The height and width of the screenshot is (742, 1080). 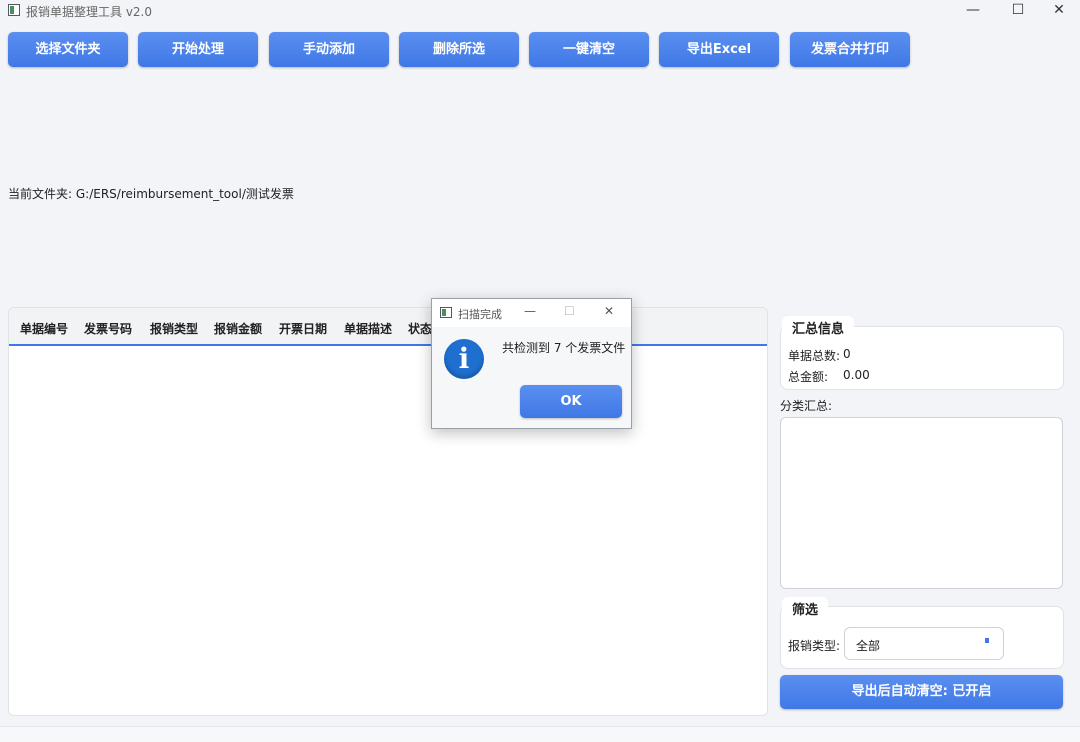 What do you see at coordinates (44, 328) in the screenshot?
I see `column-header: 单据编号` at bounding box center [44, 328].